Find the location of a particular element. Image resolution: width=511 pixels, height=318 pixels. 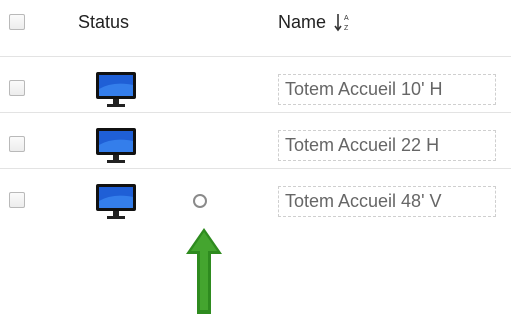

table-row: Totem Accueil 22 H is located at coordinates (255, 146).